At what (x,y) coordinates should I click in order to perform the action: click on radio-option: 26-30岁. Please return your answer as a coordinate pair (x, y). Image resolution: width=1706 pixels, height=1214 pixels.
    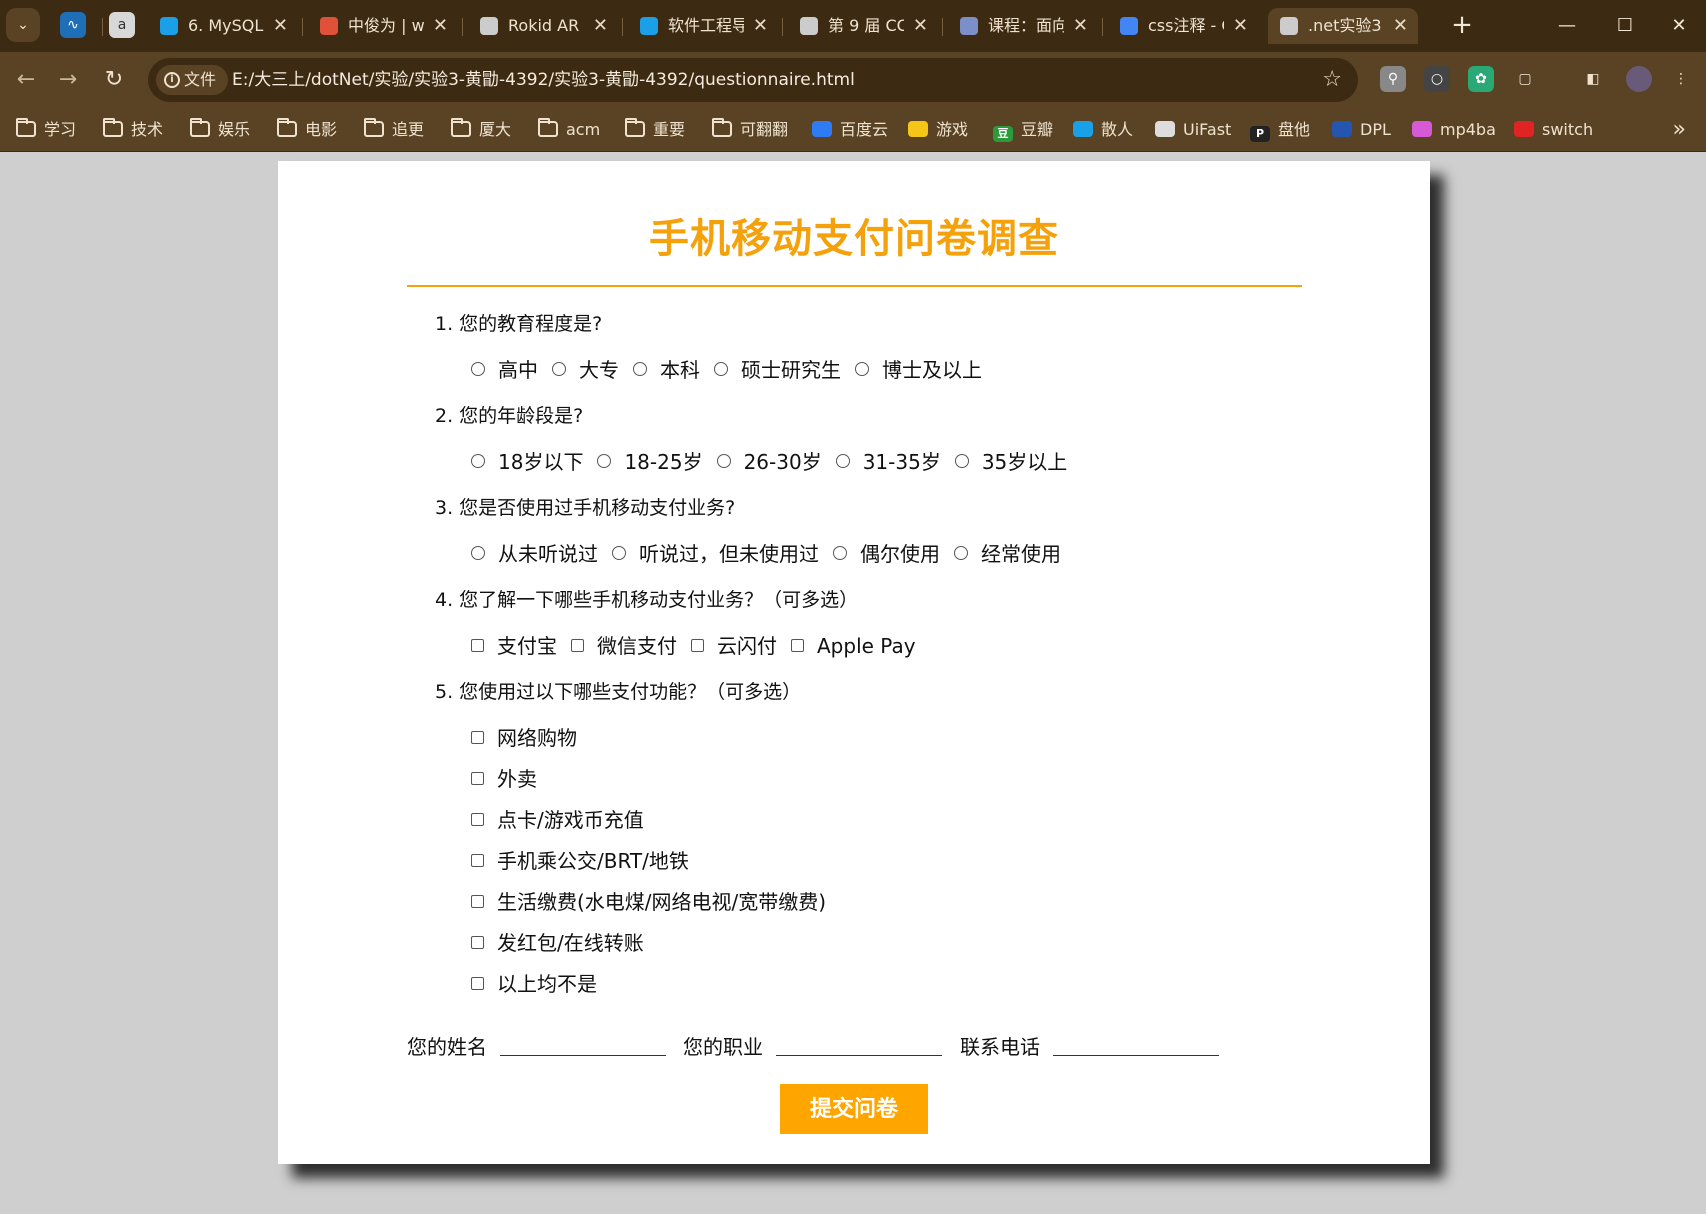
    Looking at the image, I should click on (769, 460).